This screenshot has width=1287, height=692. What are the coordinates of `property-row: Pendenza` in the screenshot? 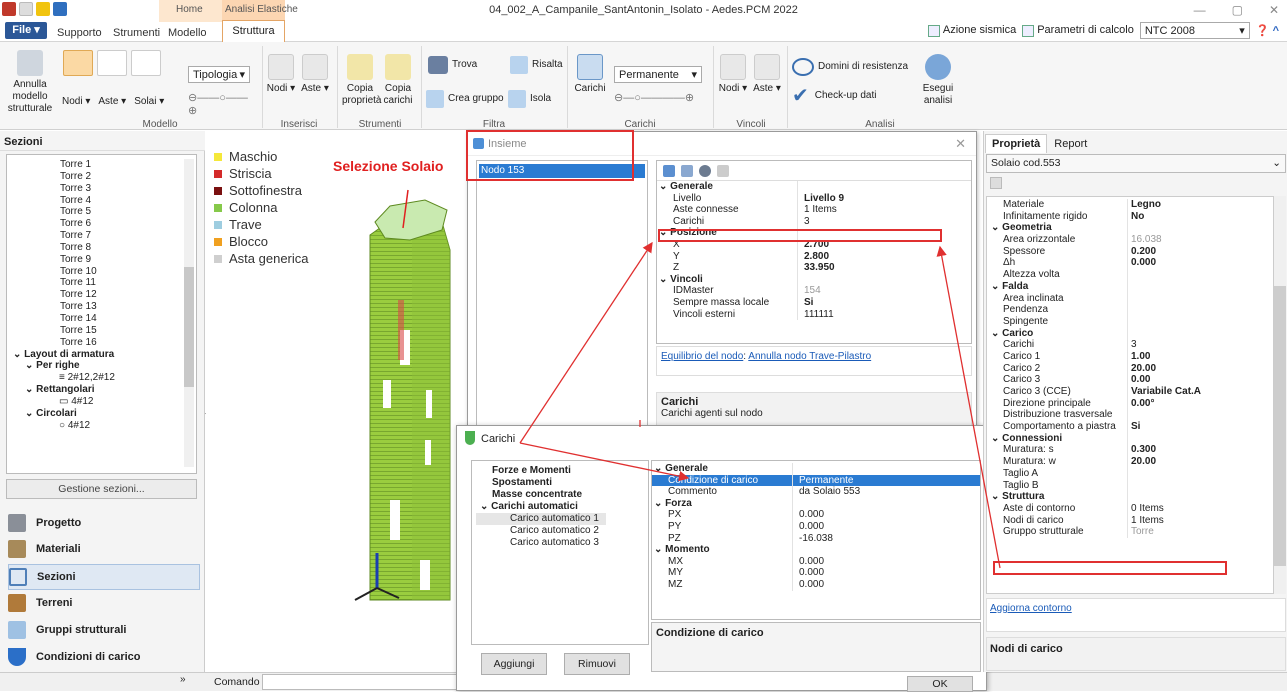 It's located at (1130, 310).